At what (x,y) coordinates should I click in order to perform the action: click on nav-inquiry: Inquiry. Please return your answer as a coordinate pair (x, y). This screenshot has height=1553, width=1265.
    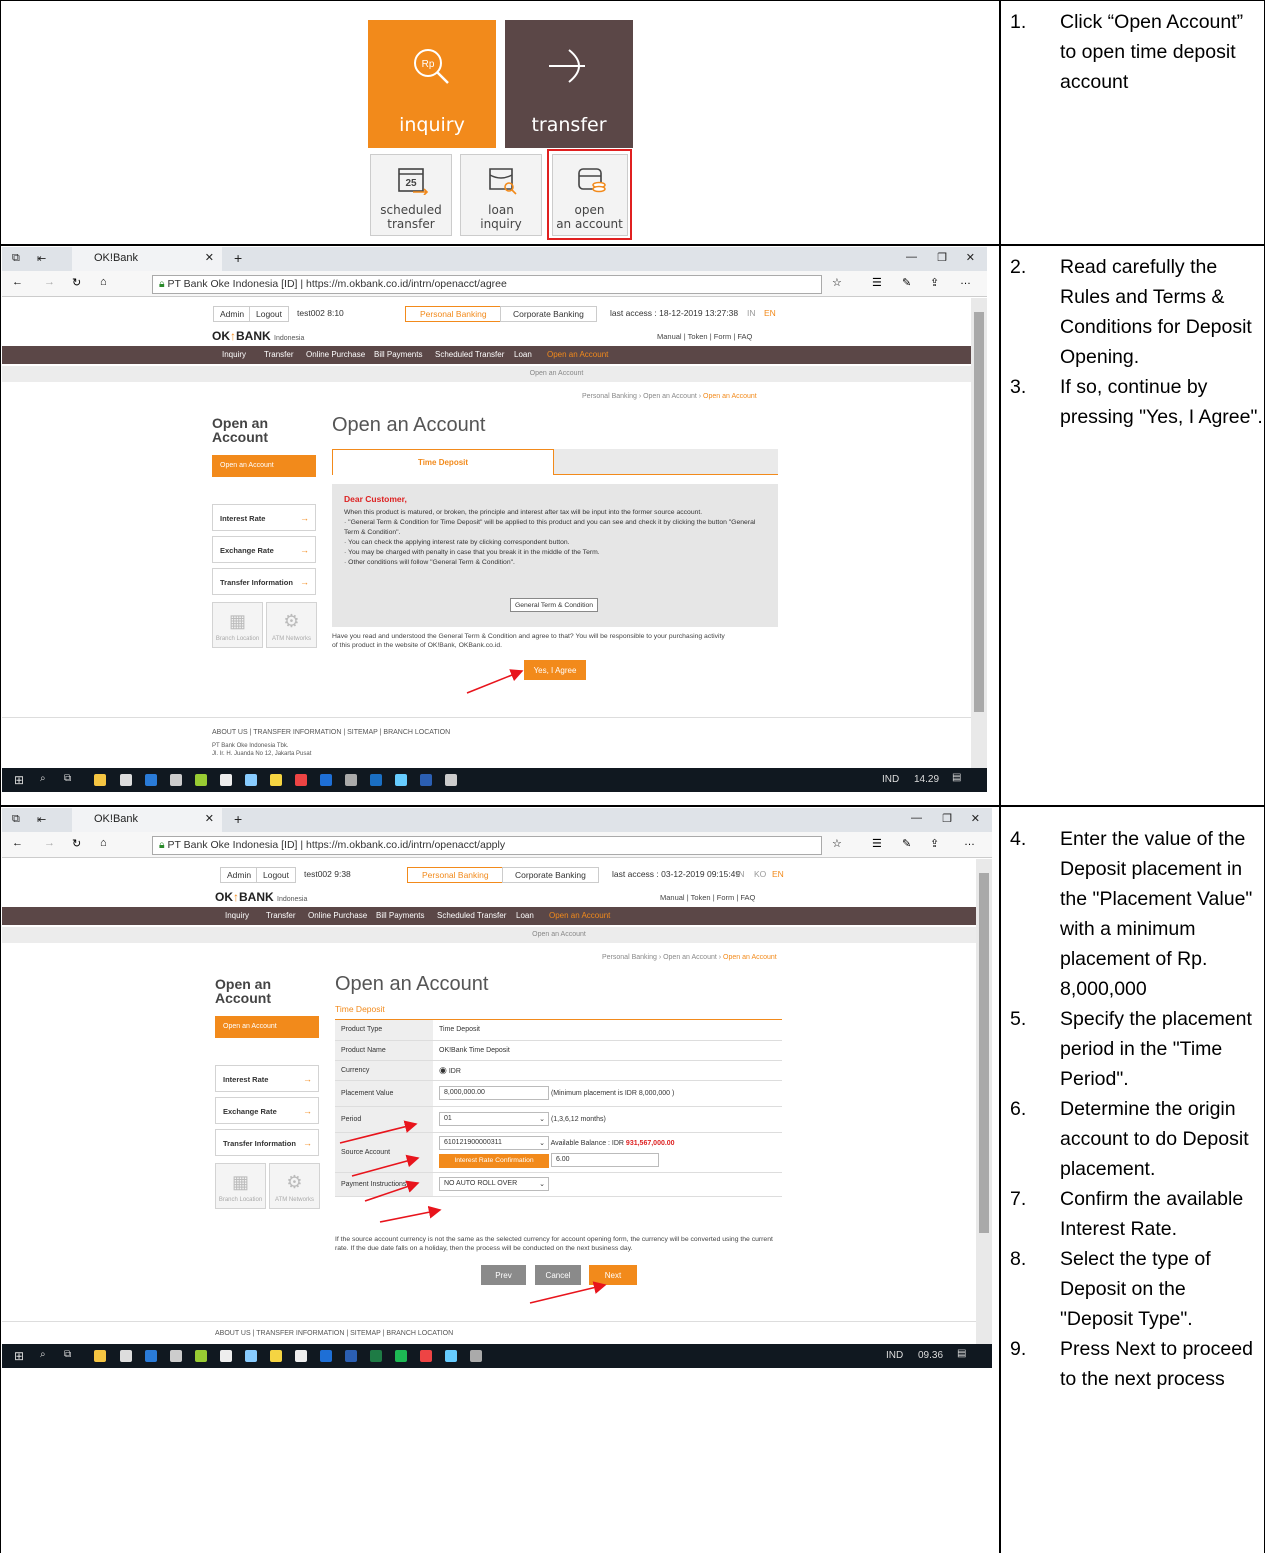
    Looking at the image, I should click on (234, 354).